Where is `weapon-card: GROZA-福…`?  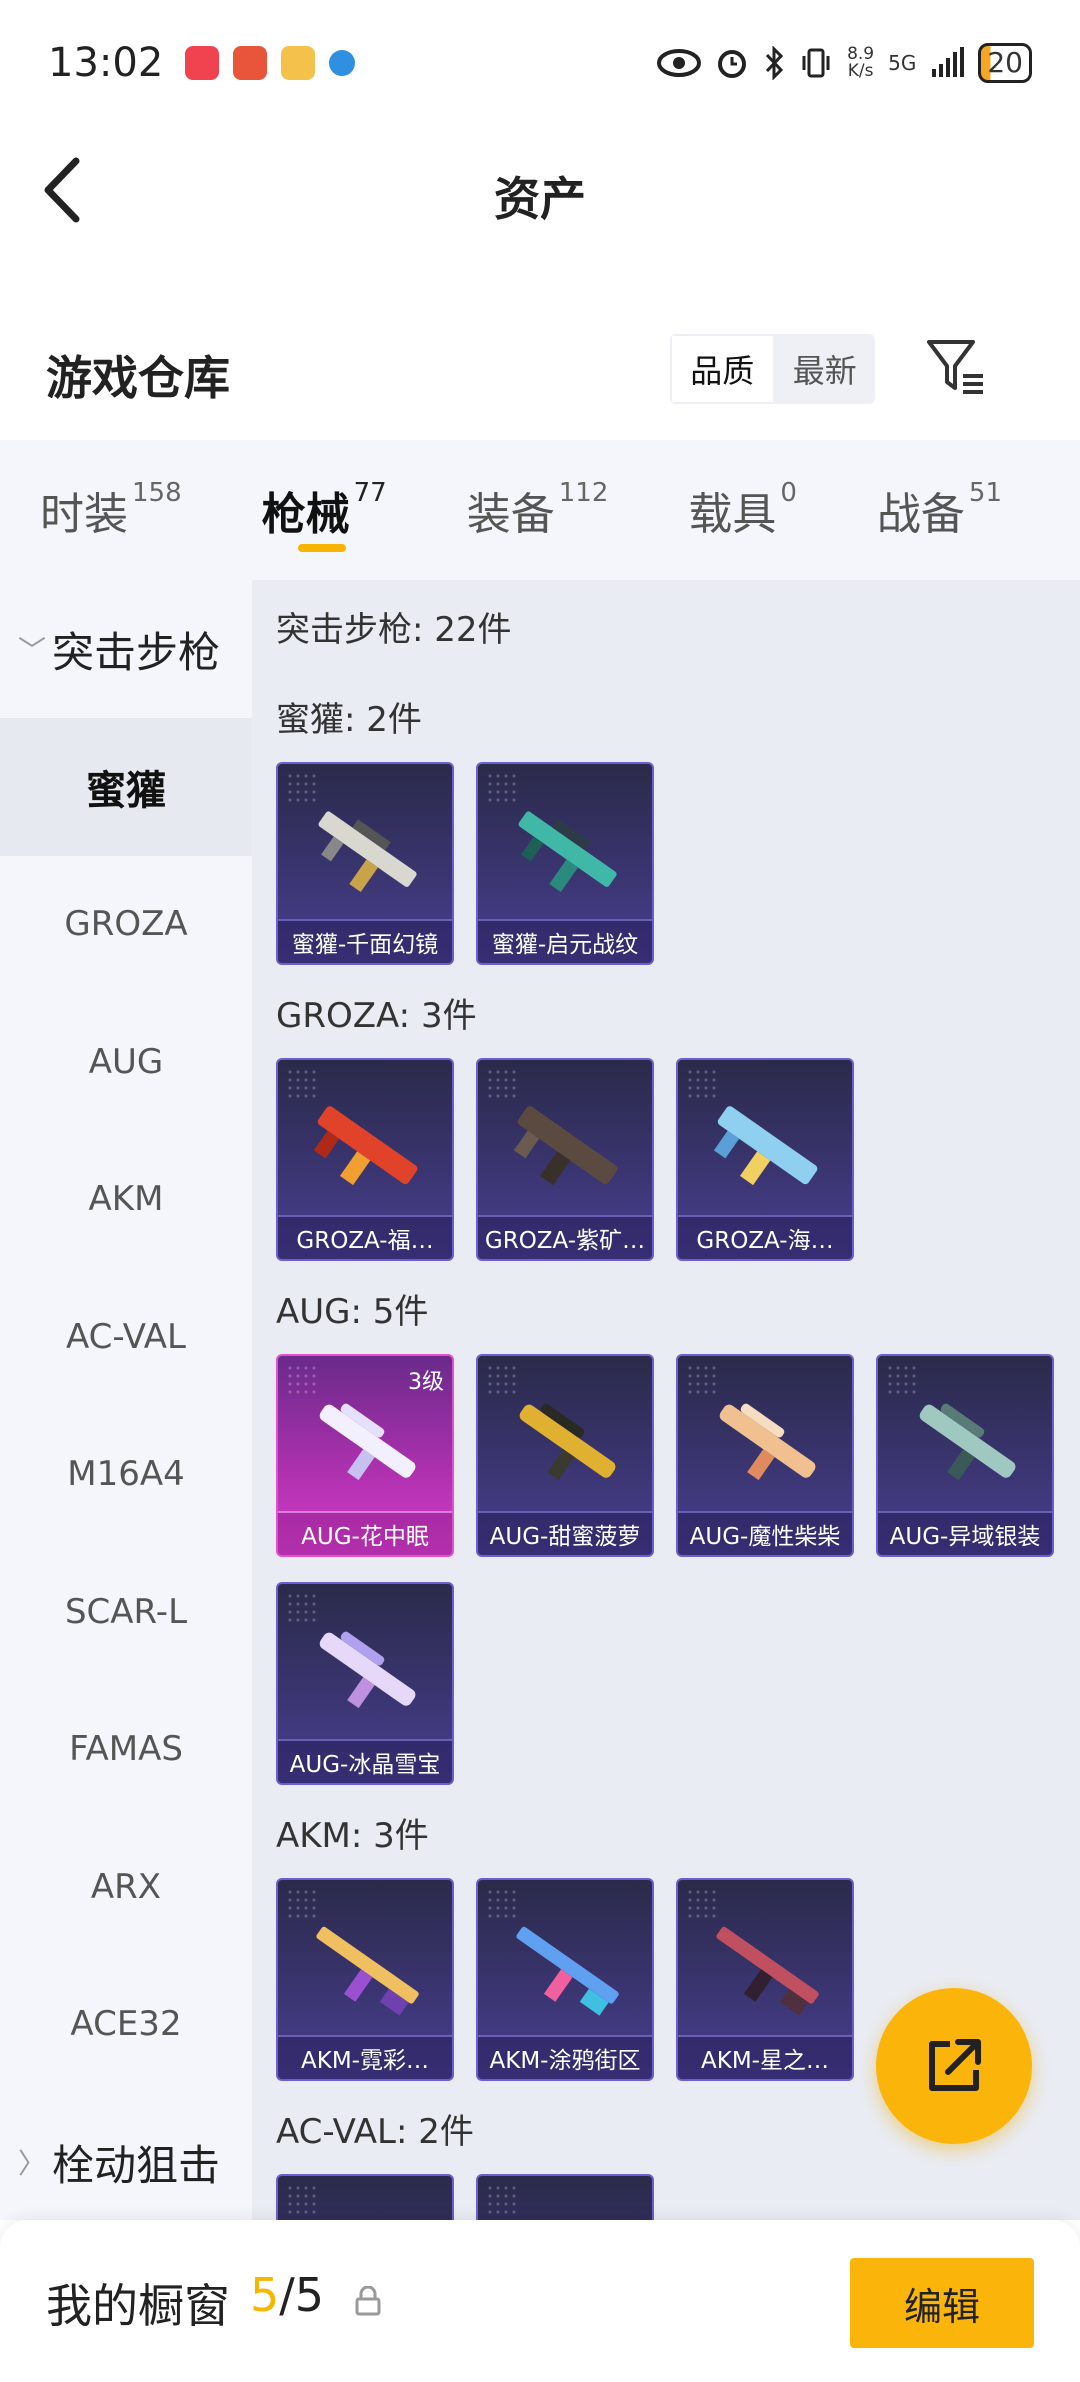 weapon-card: GROZA-福… is located at coordinates (365, 1159).